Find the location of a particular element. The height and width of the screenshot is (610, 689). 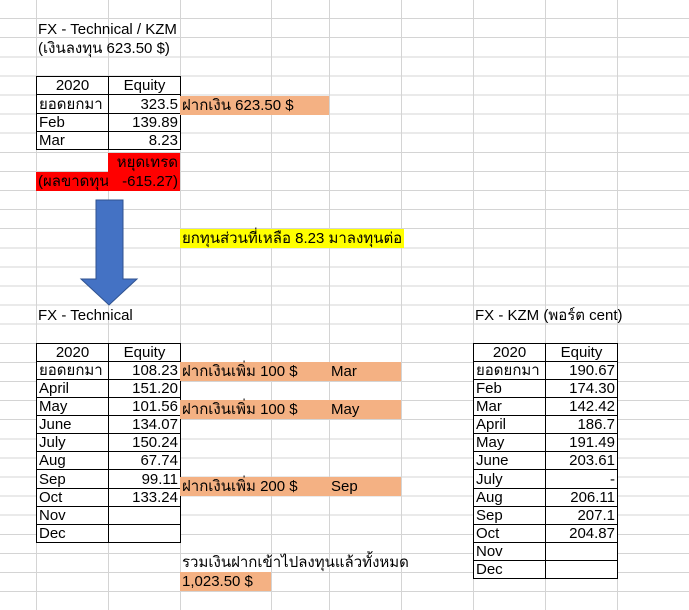

loss-value: -615.27) is located at coordinates (144, 181).